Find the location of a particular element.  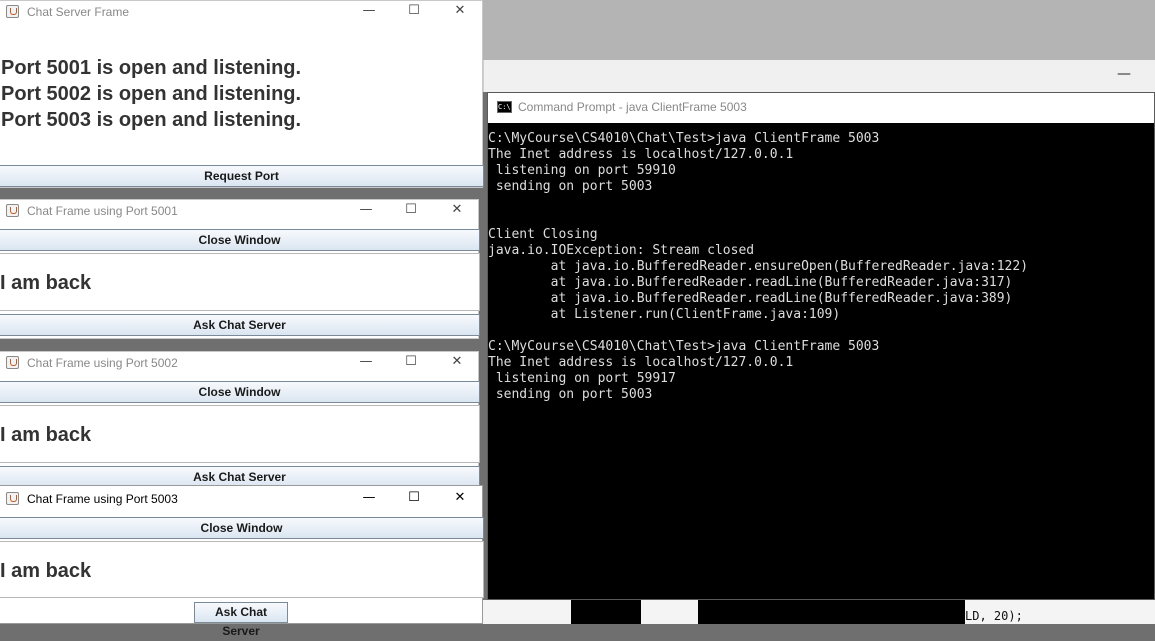

port-status-line: Port 5003 is open and listening. is located at coordinates (151, 120).